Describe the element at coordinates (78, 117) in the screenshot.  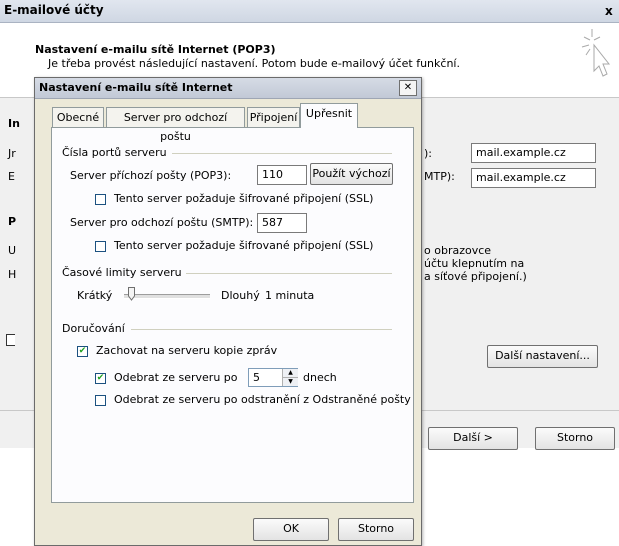
I see `tab-general: Obecné` at that location.